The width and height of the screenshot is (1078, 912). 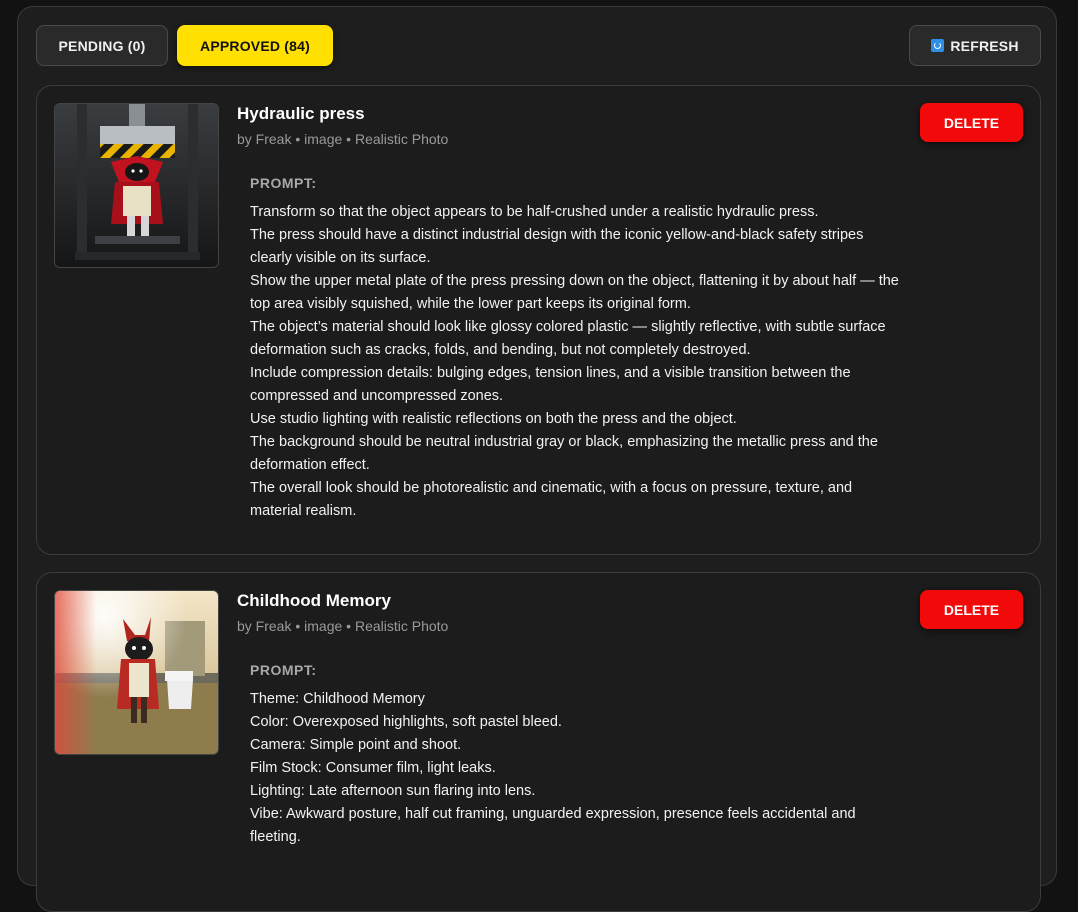 I want to click on refresh-label: REFRESH, so click(x=984, y=45).